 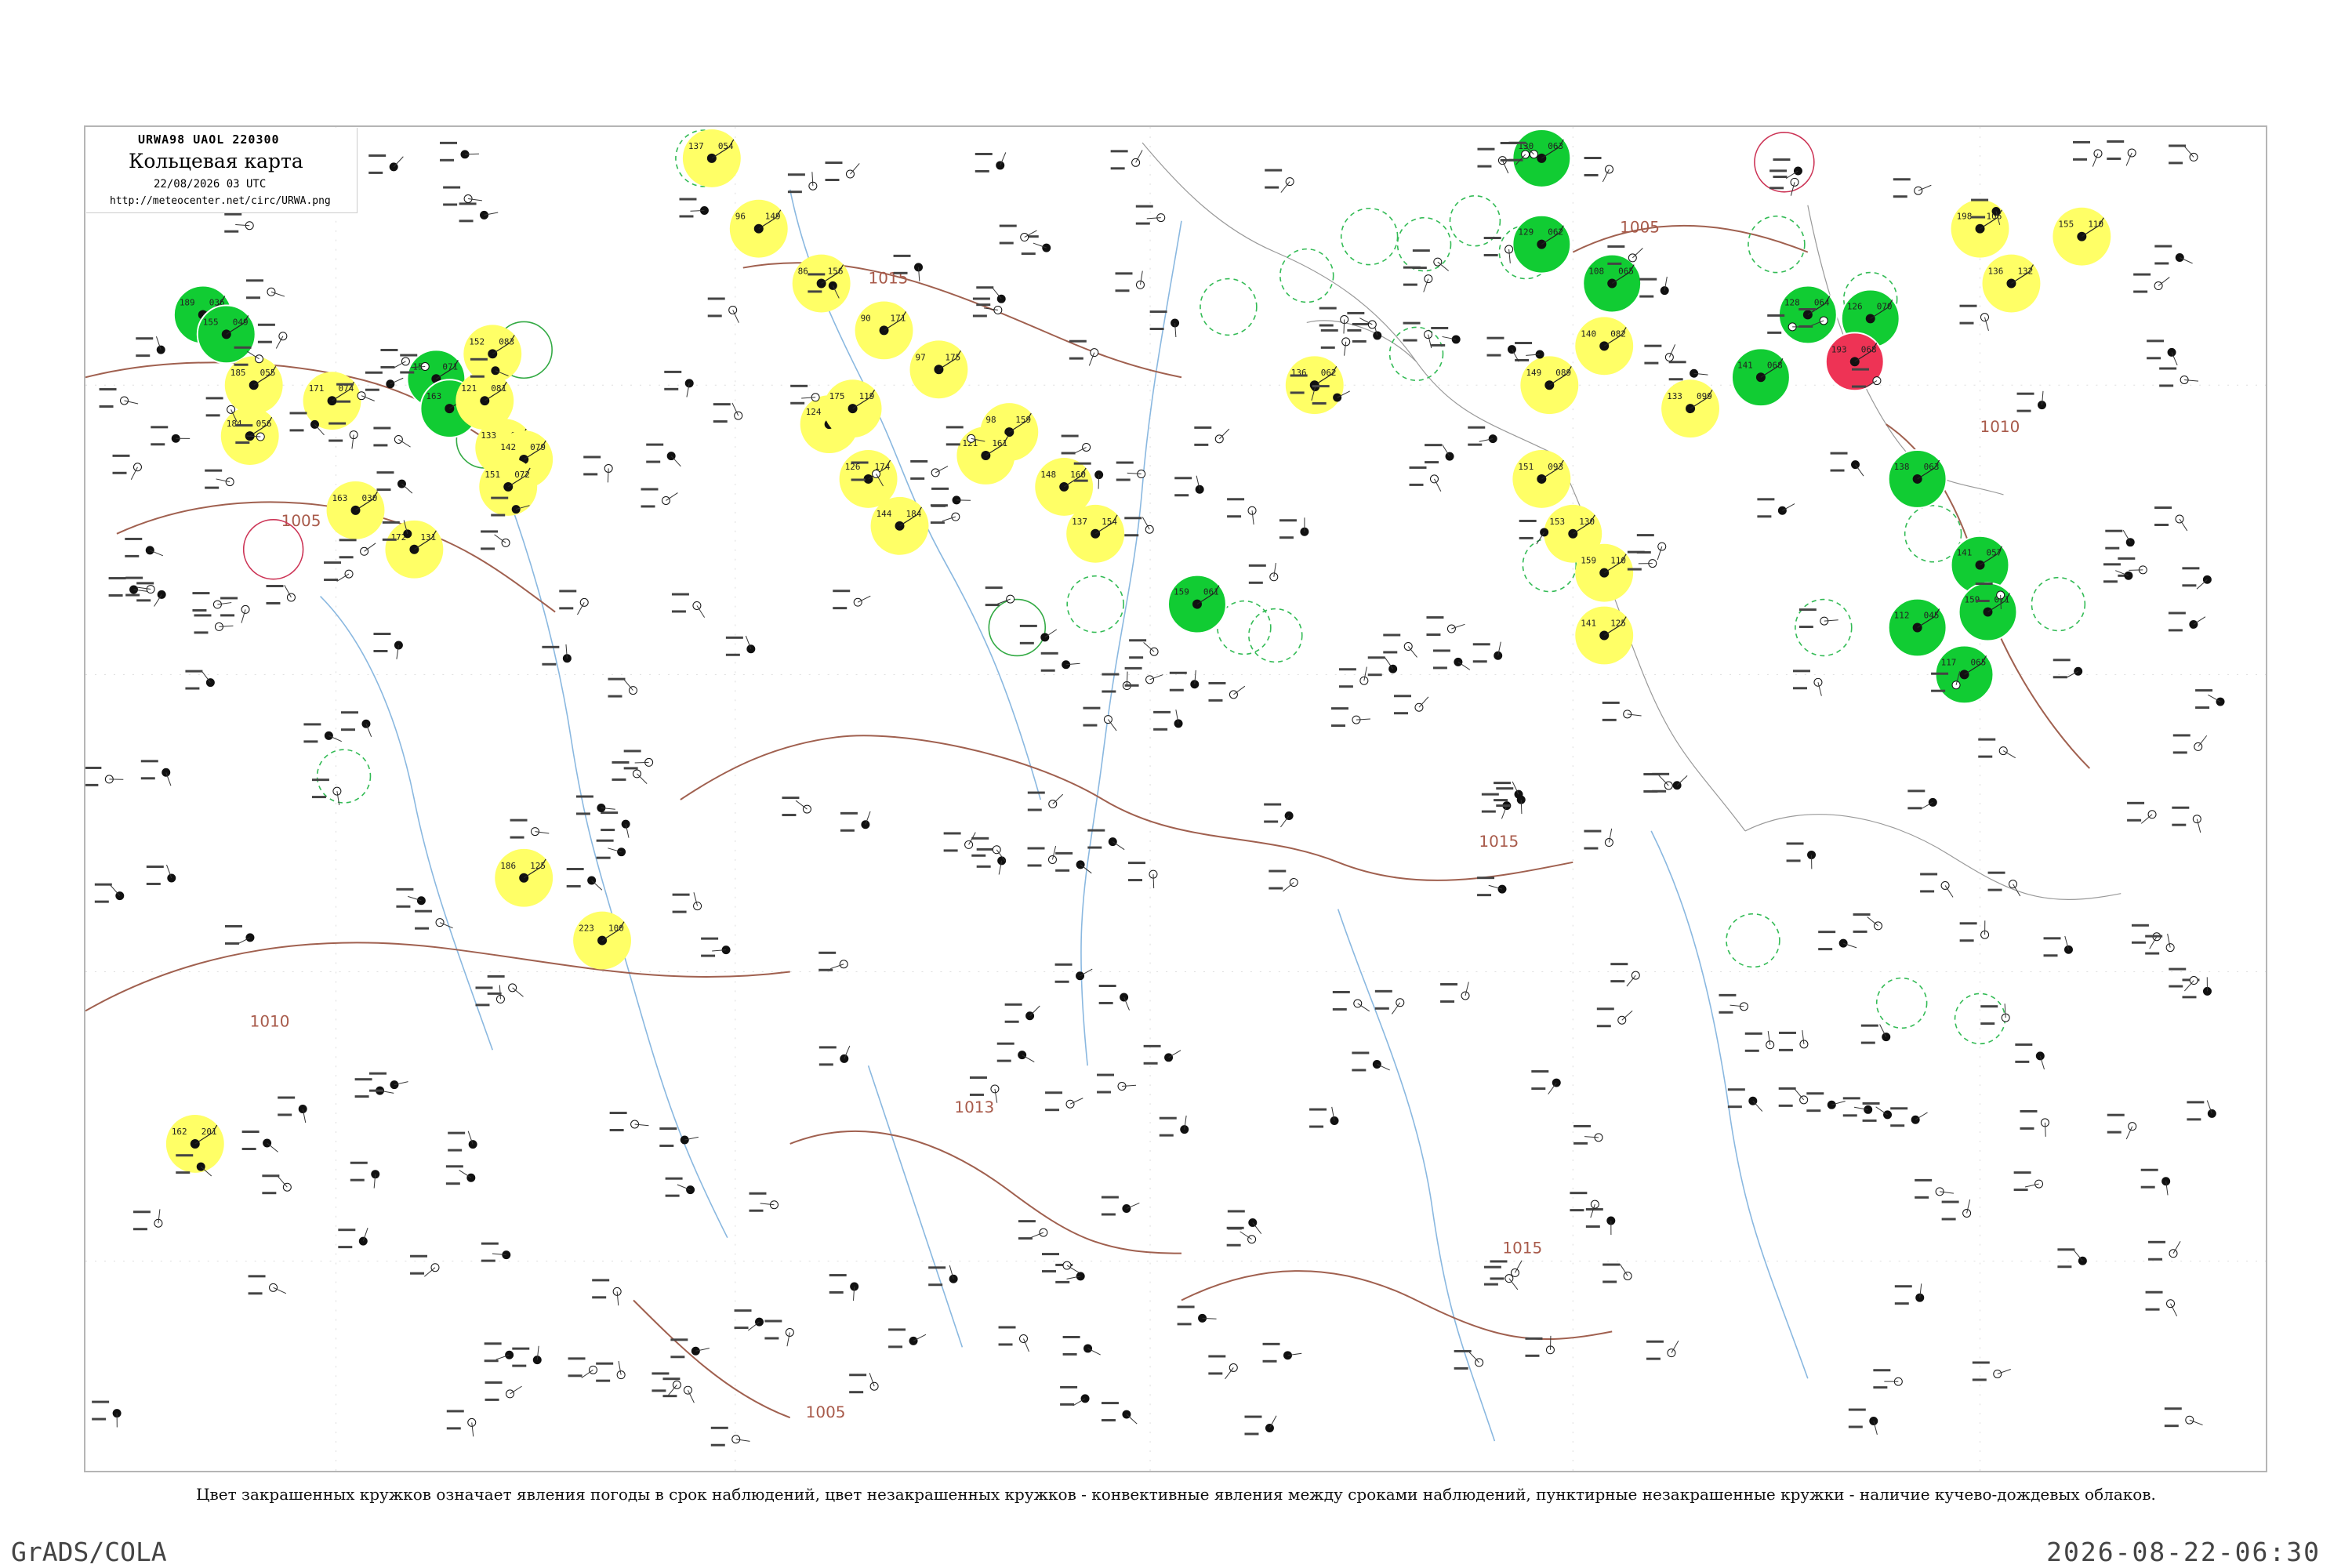 I want to click on station-value: 184, so click(x=234, y=424).